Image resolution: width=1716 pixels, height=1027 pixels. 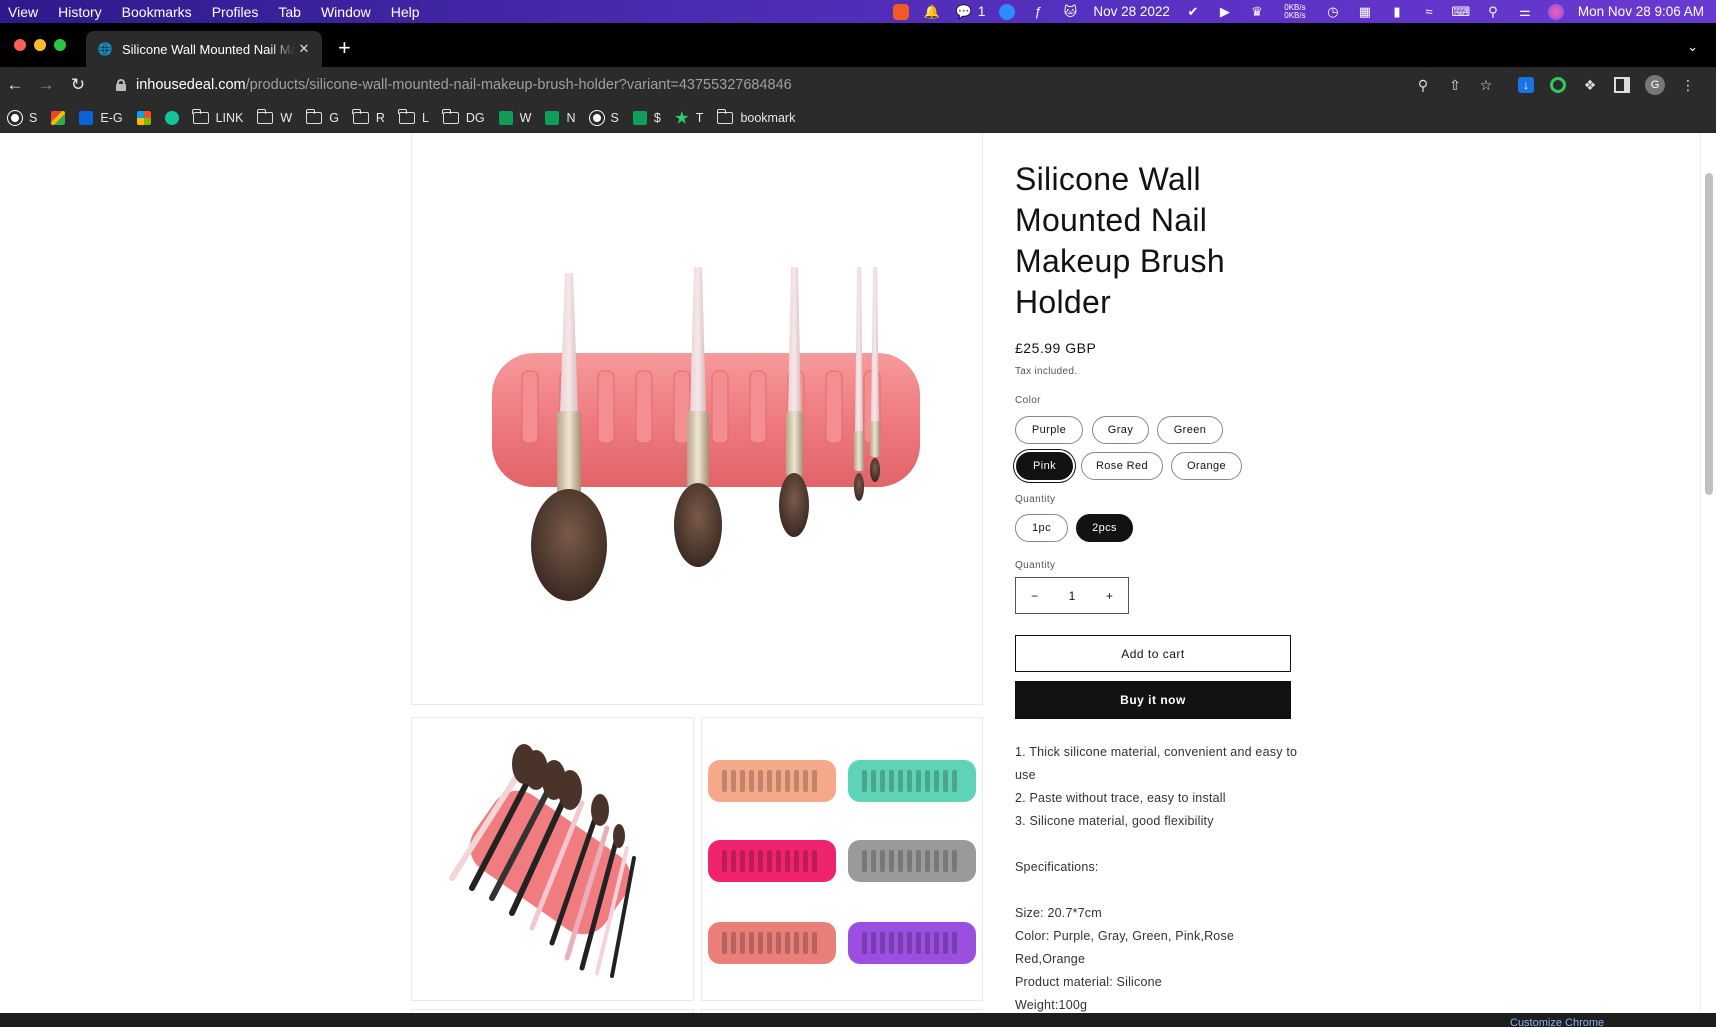 What do you see at coordinates (23, 12) in the screenshot?
I see `menu-view: View` at bounding box center [23, 12].